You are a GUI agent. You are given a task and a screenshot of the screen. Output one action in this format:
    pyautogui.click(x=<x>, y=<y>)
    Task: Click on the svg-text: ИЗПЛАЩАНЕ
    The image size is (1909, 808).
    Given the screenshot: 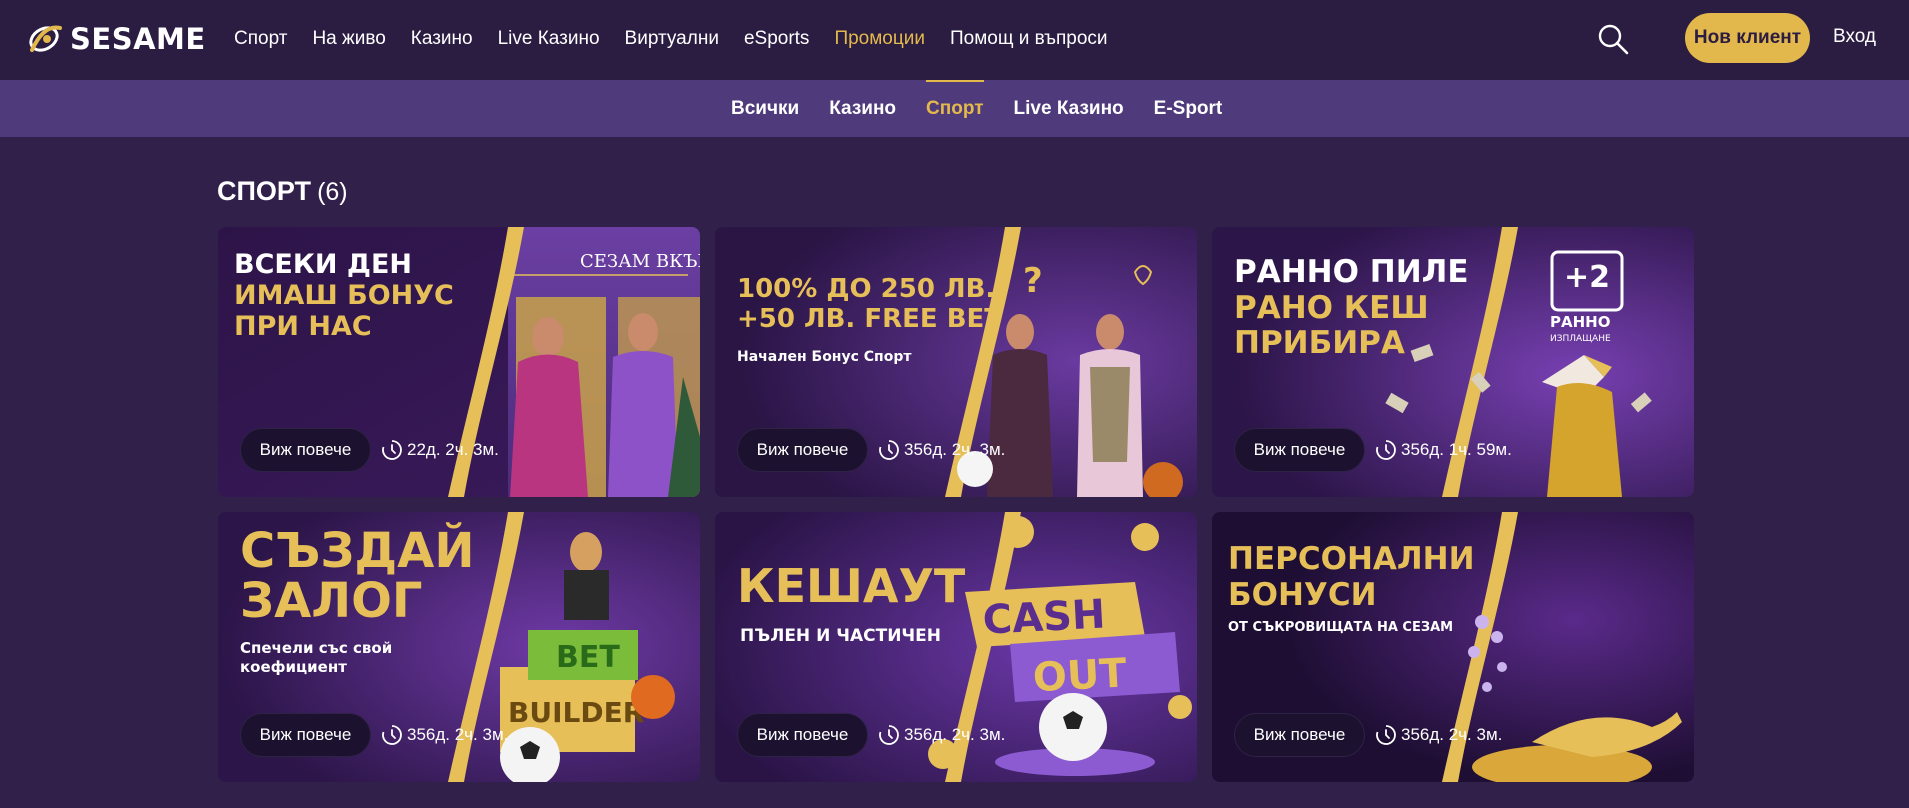 What is the action you would take?
    pyautogui.click(x=1580, y=339)
    